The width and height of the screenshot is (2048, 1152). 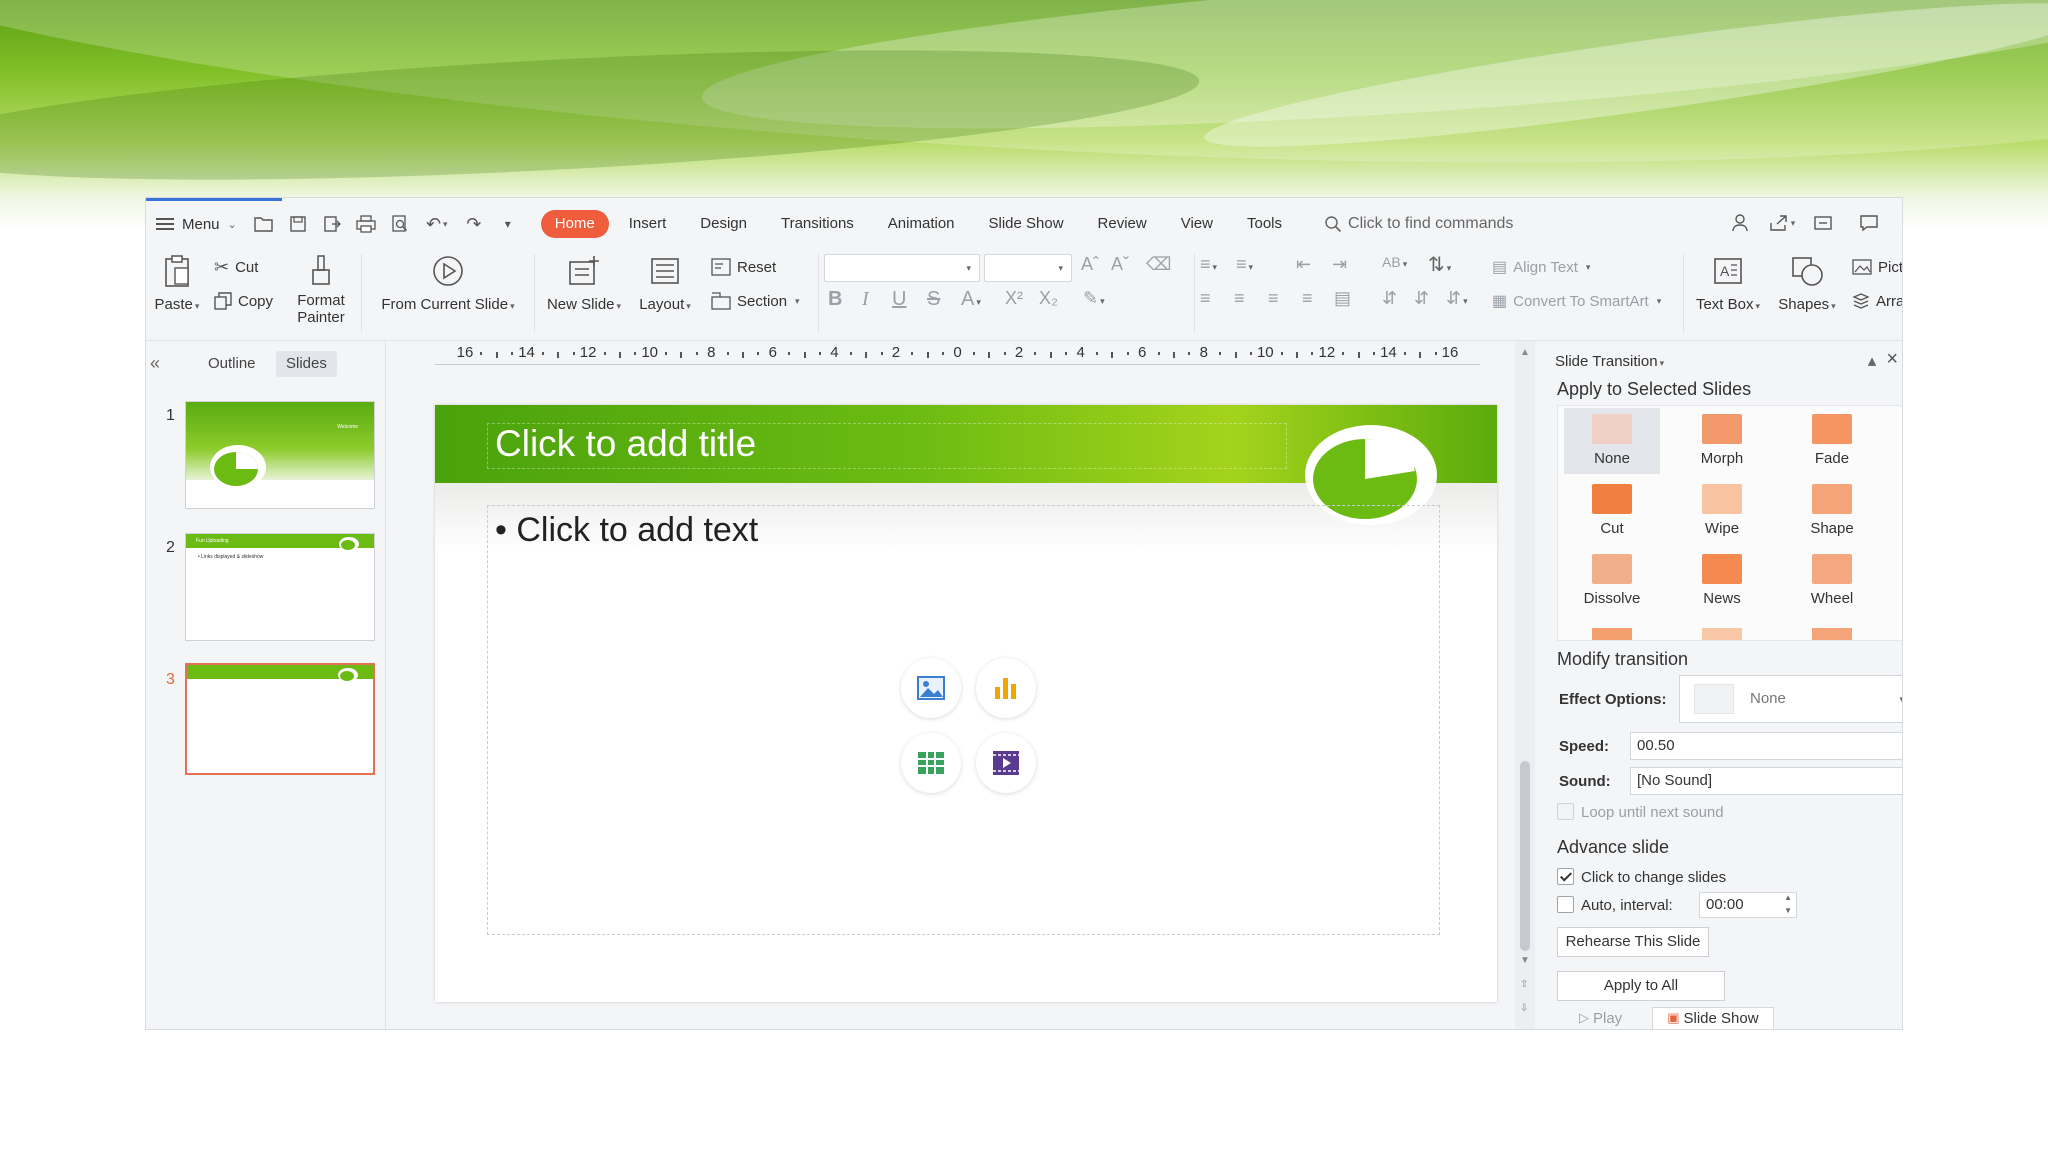 I want to click on share-icon: ▾, so click(x=1782, y=223).